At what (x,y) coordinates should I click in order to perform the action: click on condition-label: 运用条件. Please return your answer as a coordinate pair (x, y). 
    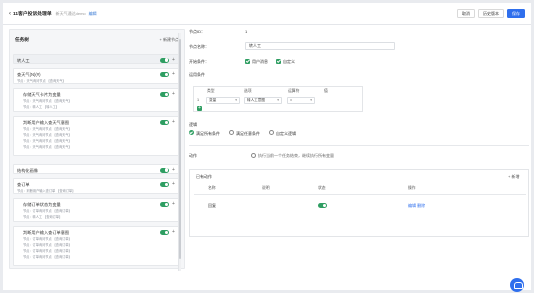
    Looking at the image, I should click on (197, 74).